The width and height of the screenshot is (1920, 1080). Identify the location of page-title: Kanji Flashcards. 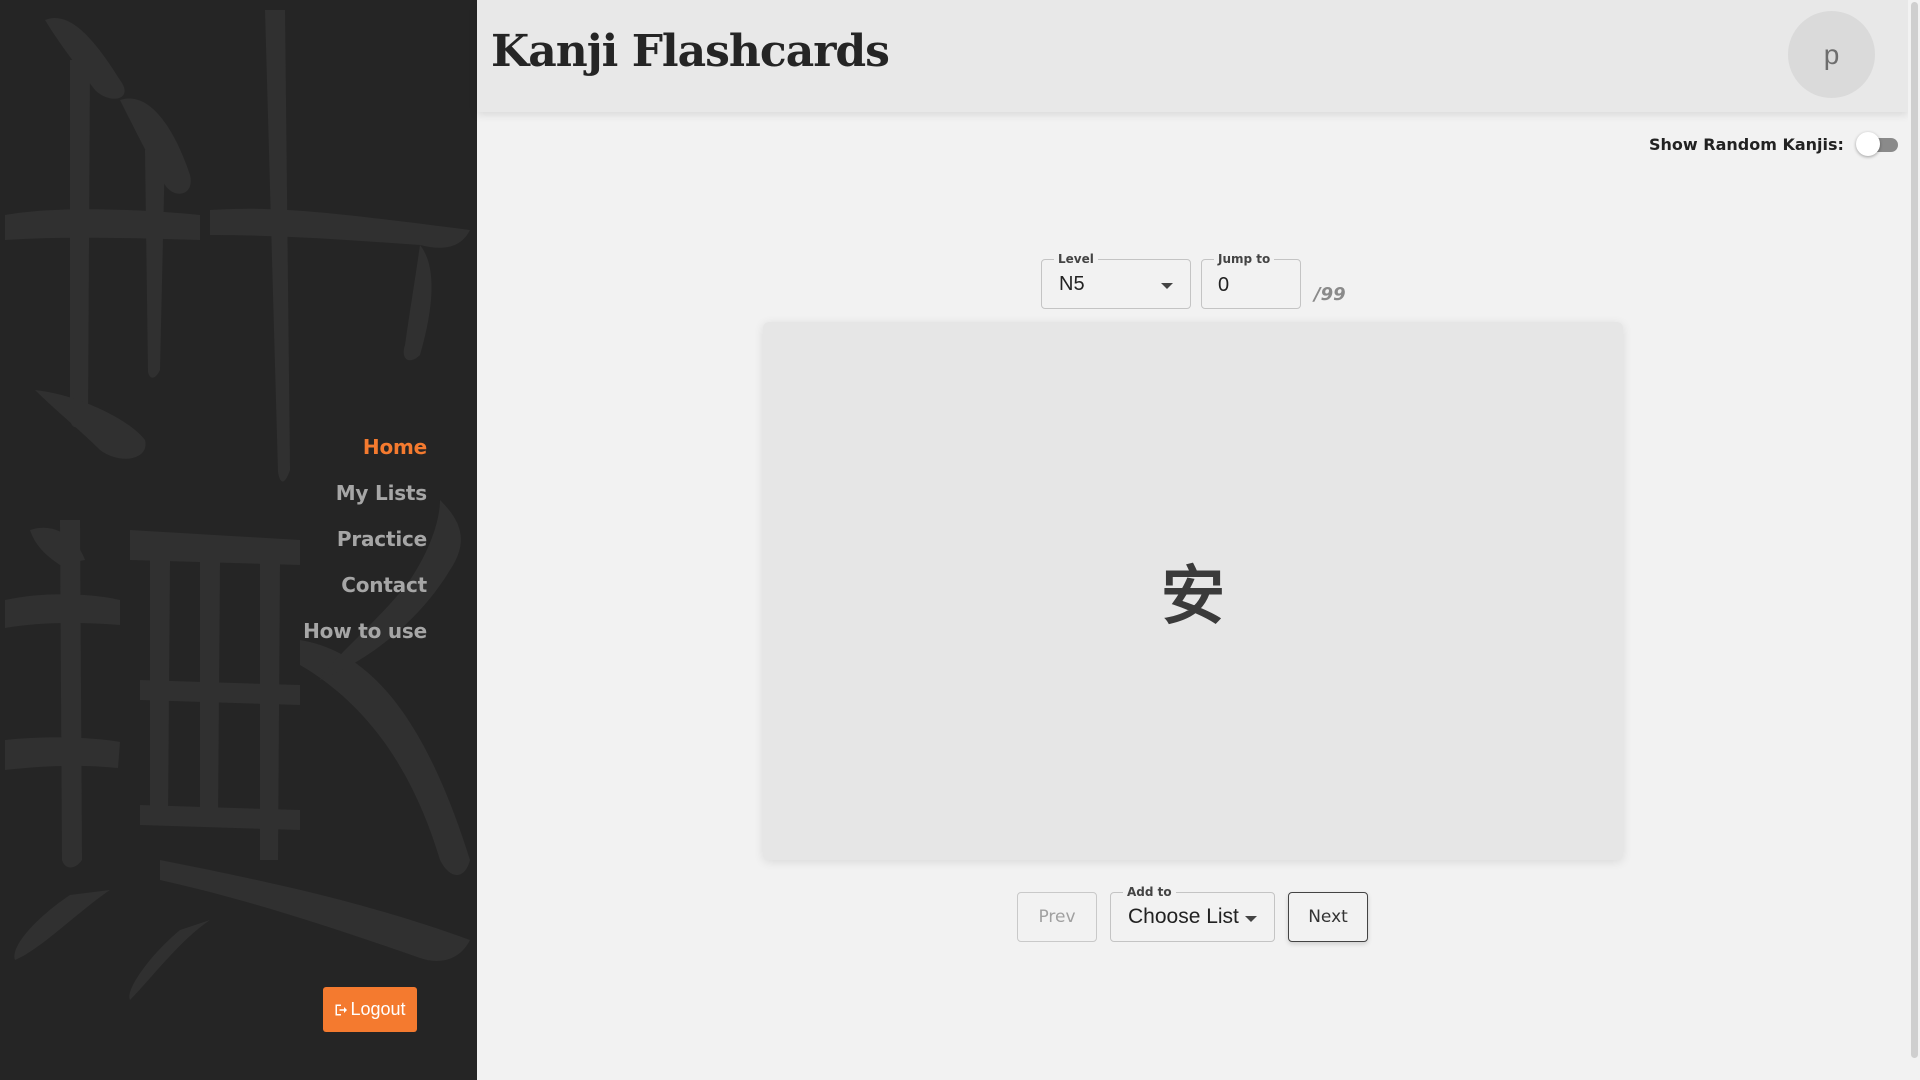
(690, 51).